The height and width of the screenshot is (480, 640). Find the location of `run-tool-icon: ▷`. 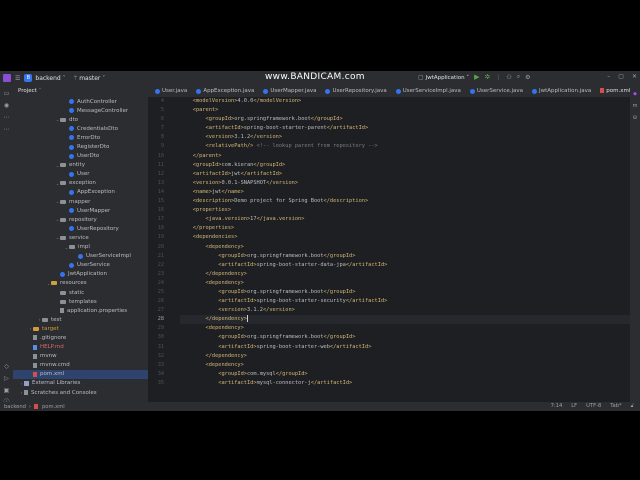

run-tool-icon: ▷ is located at coordinates (6, 378).